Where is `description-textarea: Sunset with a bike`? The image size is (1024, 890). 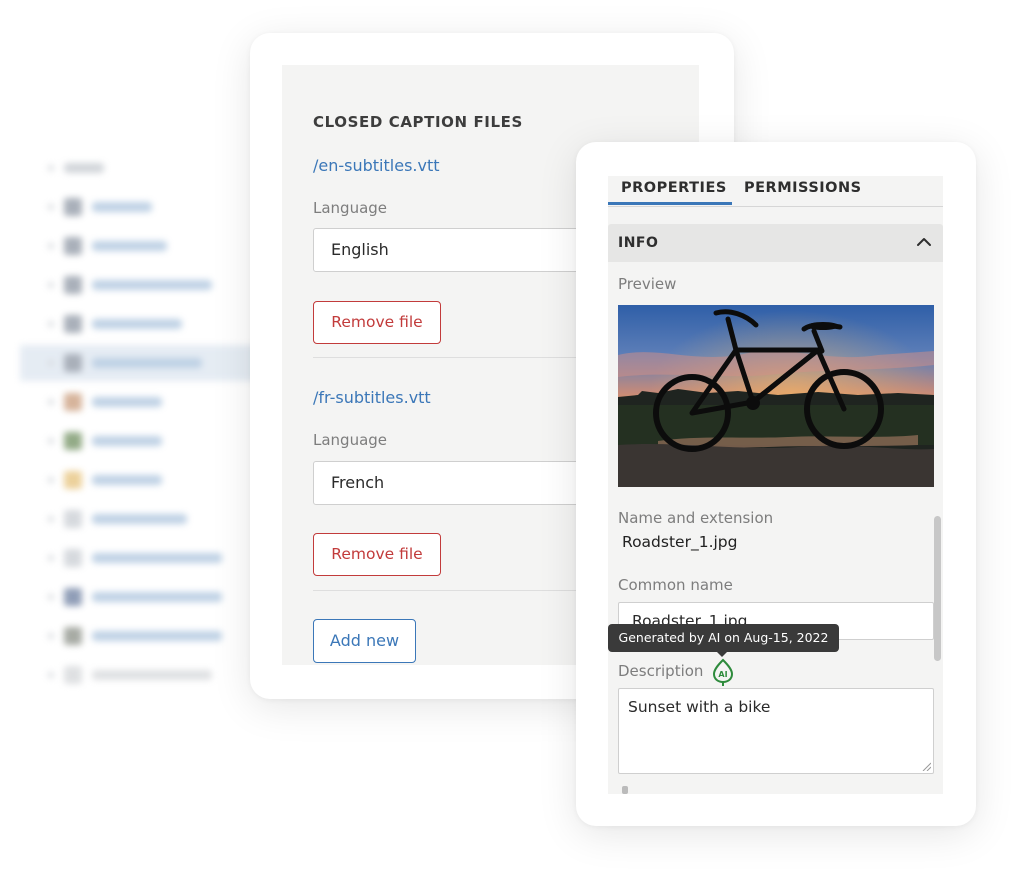
description-textarea: Sunset with a bike is located at coordinates (776, 731).